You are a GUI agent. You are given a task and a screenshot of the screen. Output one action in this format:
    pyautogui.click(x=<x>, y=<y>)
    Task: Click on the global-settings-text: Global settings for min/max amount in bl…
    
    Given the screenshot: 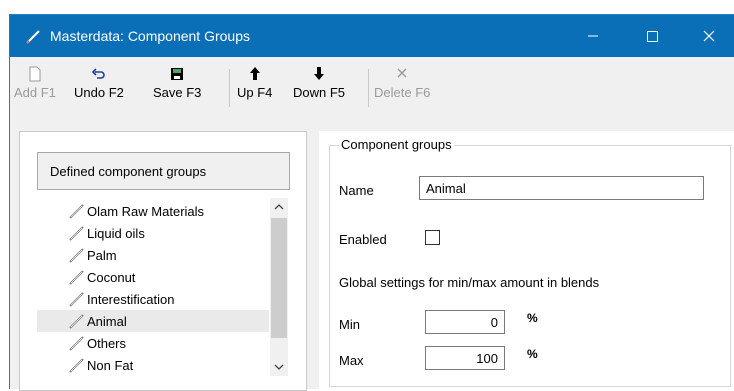 What is the action you would take?
    pyautogui.click(x=469, y=282)
    